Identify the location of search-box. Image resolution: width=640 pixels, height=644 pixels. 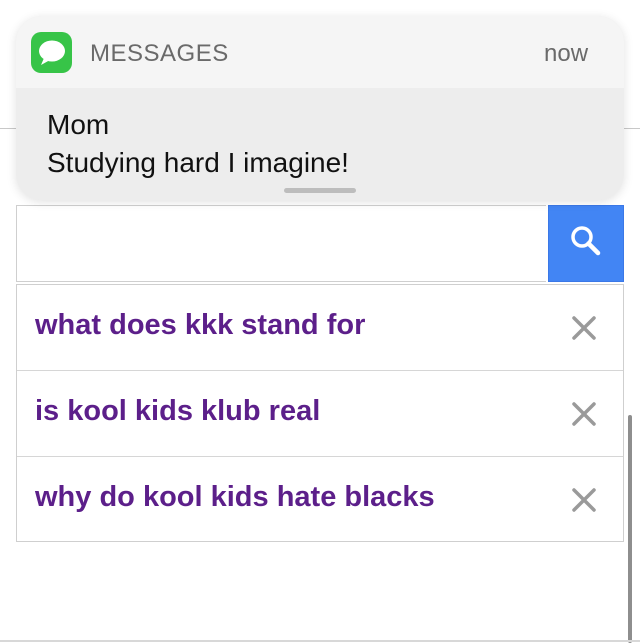
(281, 243).